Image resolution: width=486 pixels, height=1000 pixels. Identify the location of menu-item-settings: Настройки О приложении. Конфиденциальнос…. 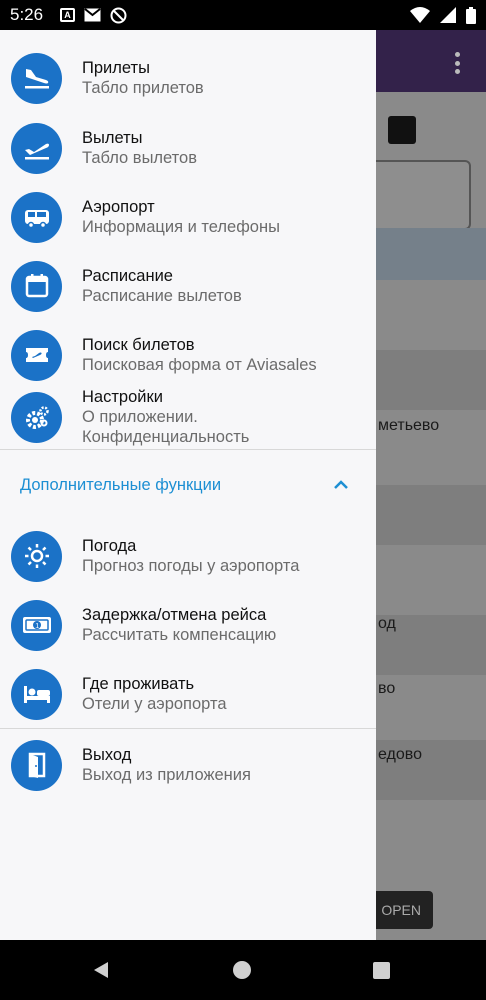
(188, 416).